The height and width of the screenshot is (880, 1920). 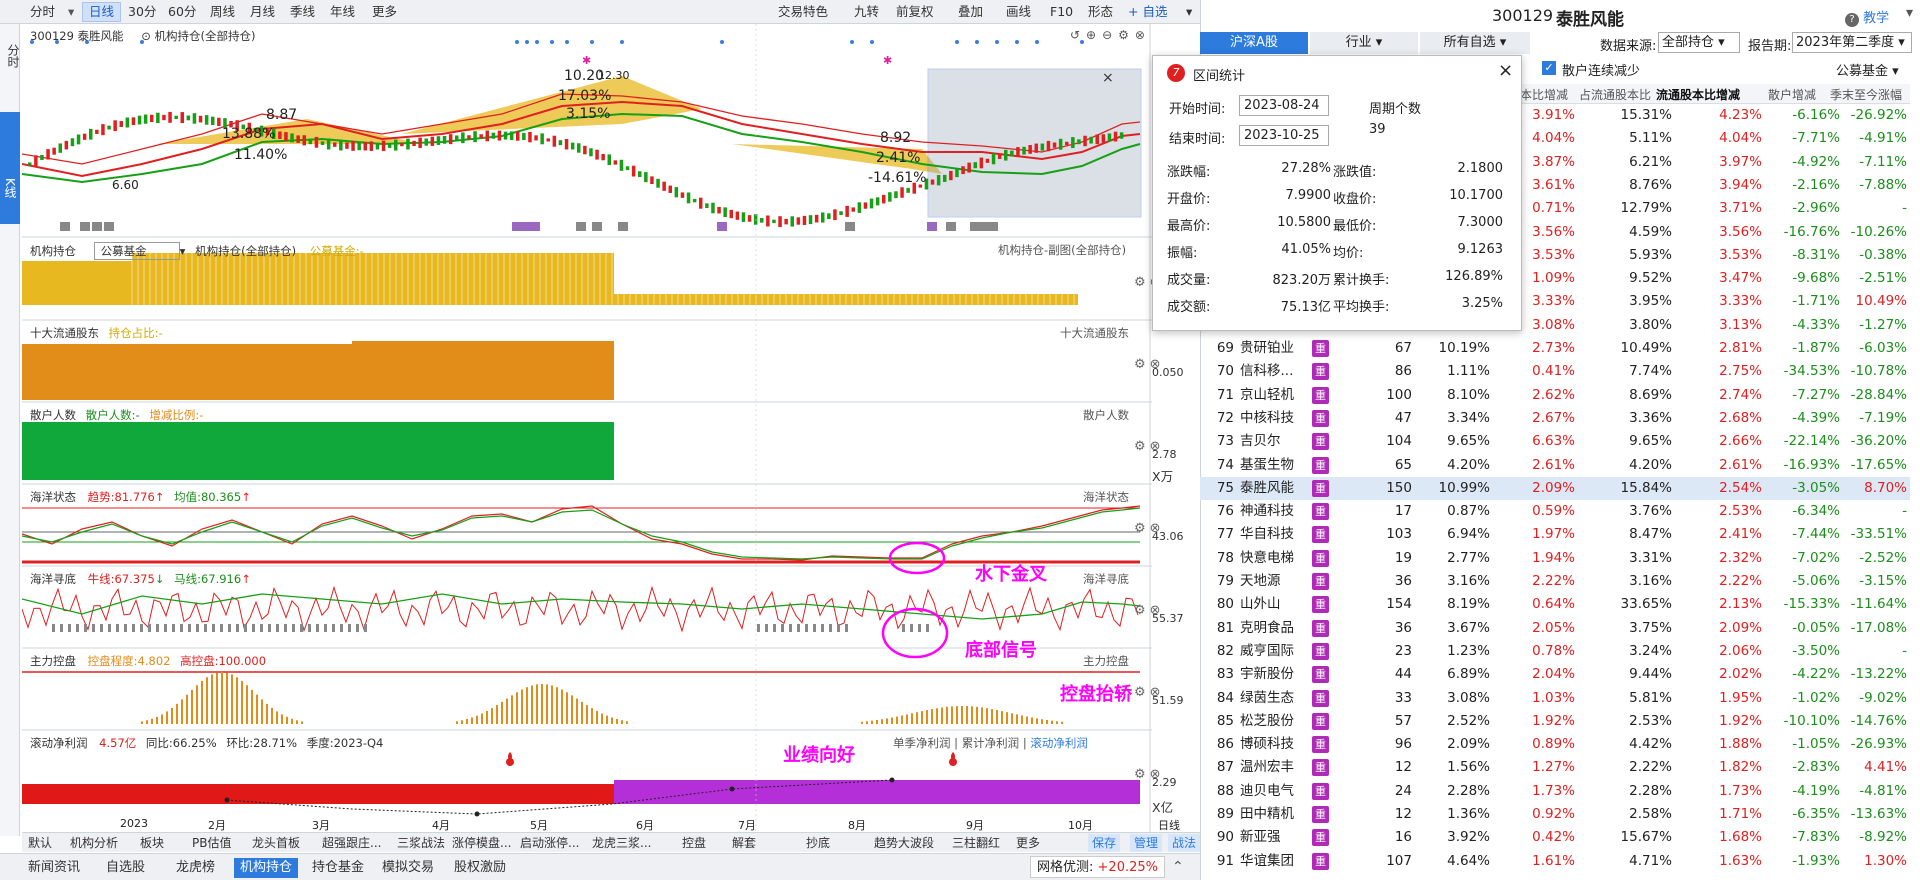 I want to click on tab-news: 新闻资讯, so click(x=54, y=868).